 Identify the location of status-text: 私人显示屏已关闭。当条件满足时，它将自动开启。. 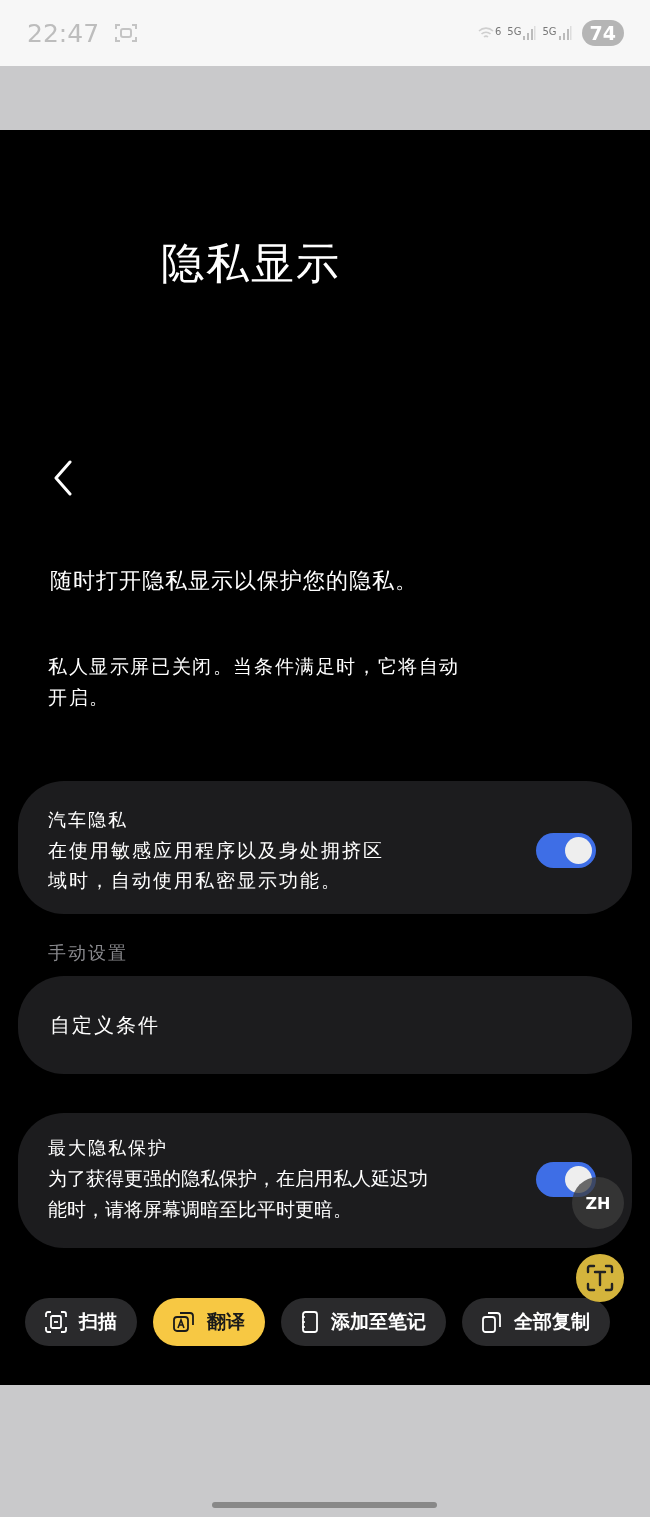
(254, 682).